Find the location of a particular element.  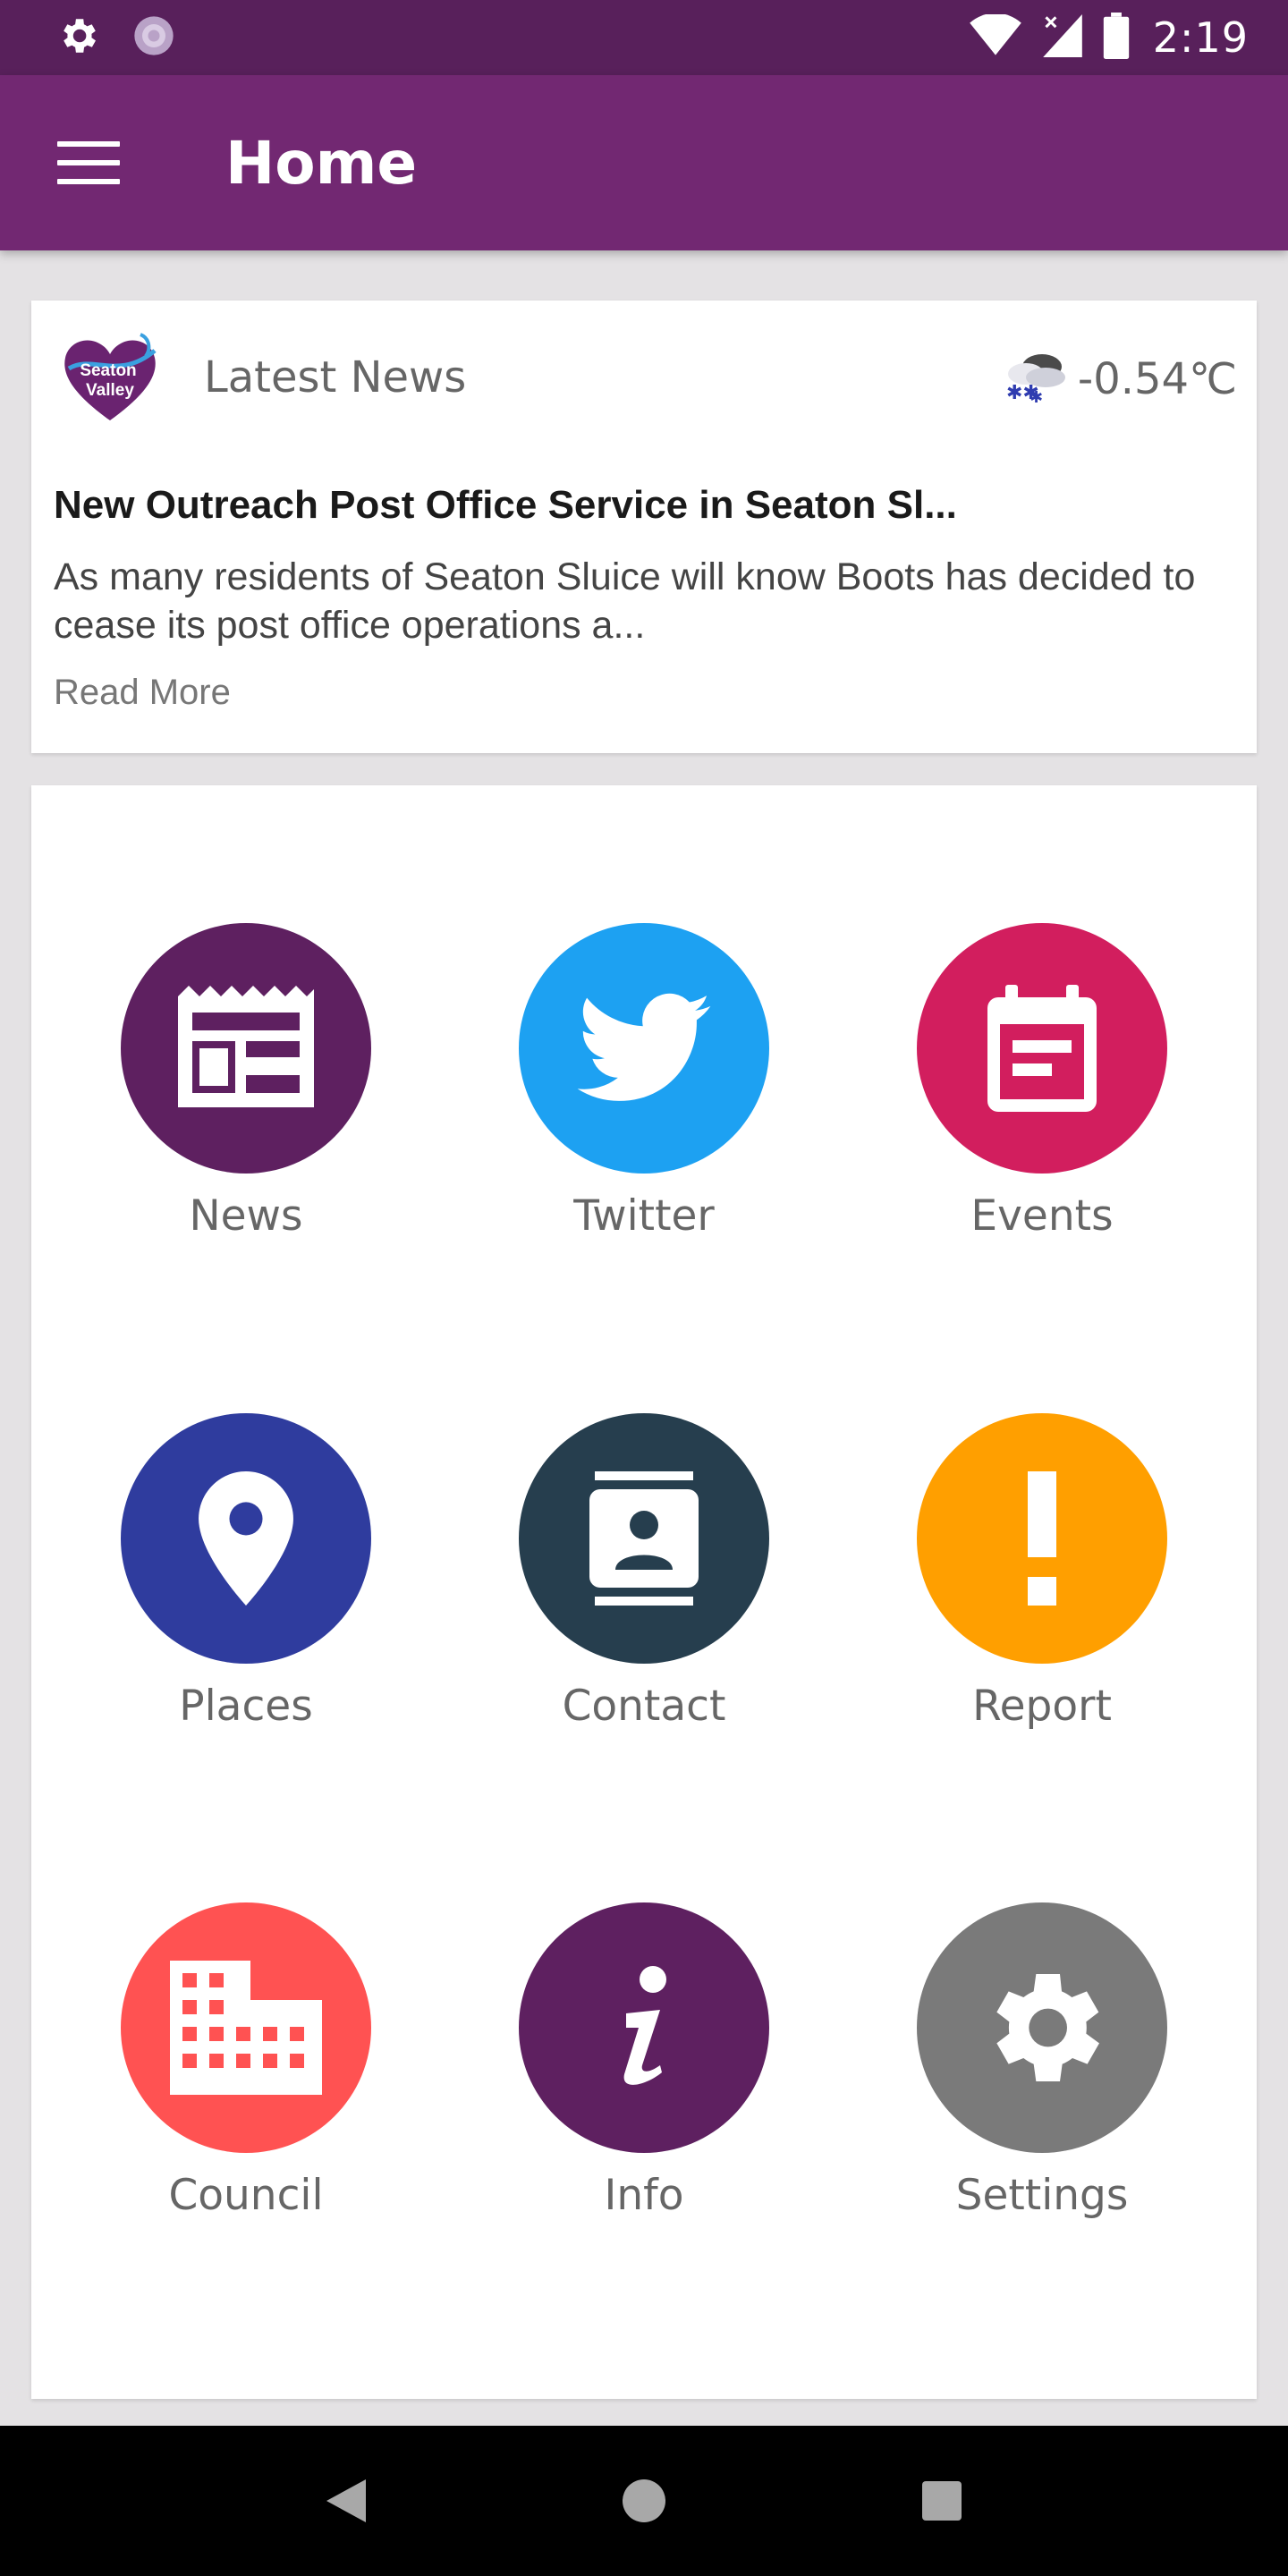

temperature: -0.54℃ is located at coordinates (1157, 378).